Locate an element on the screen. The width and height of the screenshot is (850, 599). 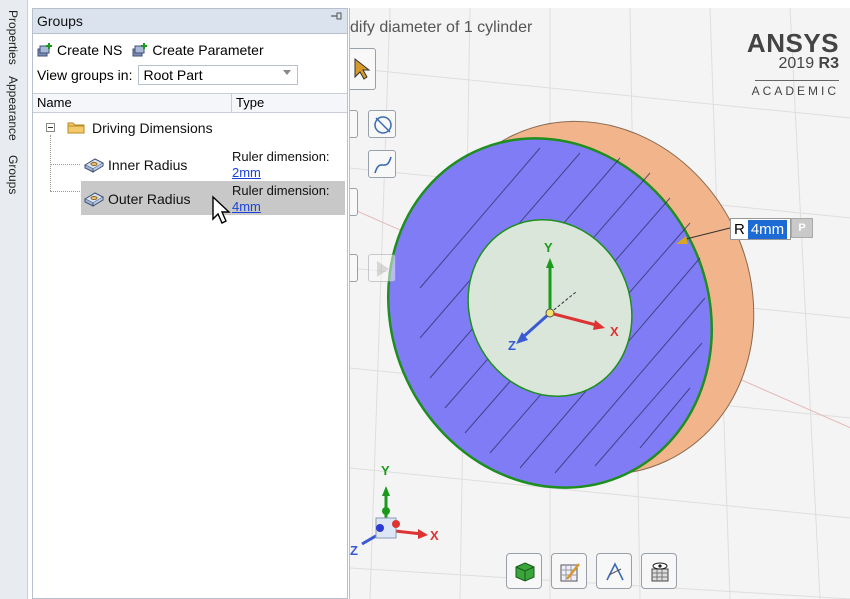
logo-version-number: 2019 is located at coordinates (796, 63).